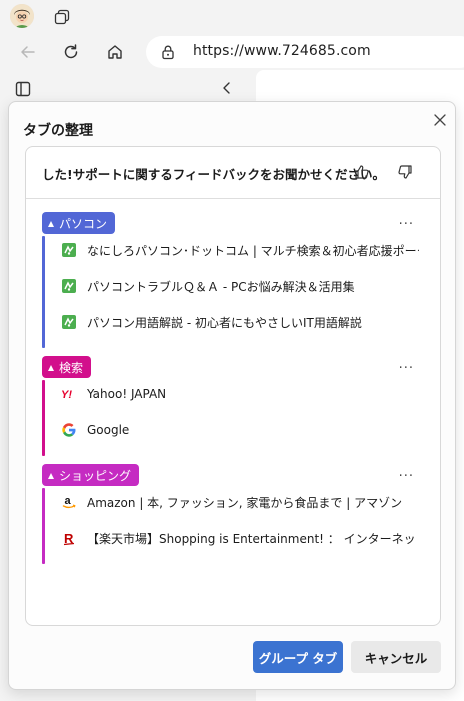  I want to click on group-name: 検索, so click(71, 367).